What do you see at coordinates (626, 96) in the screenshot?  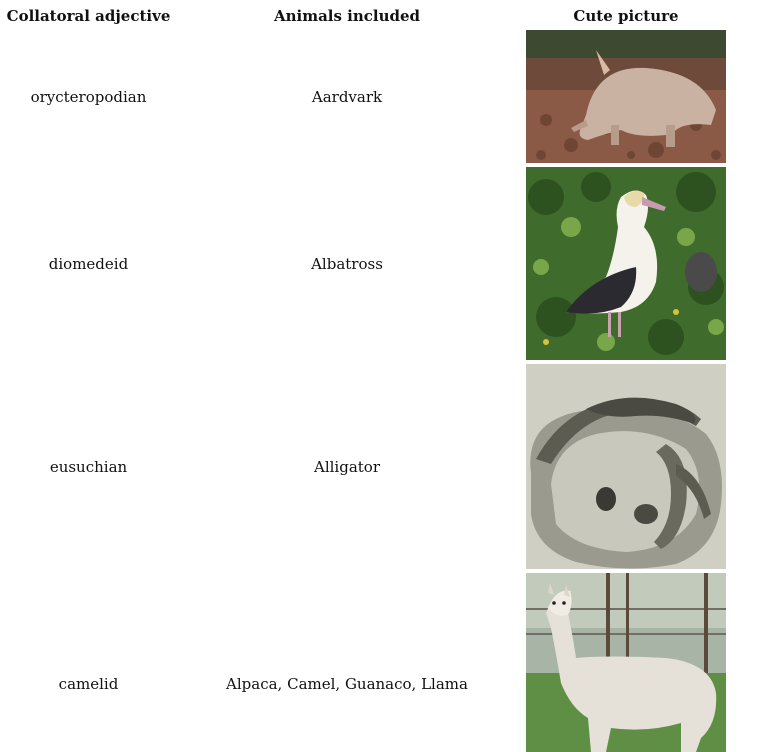 I see `aardvark-photo-icon` at bounding box center [626, 96].